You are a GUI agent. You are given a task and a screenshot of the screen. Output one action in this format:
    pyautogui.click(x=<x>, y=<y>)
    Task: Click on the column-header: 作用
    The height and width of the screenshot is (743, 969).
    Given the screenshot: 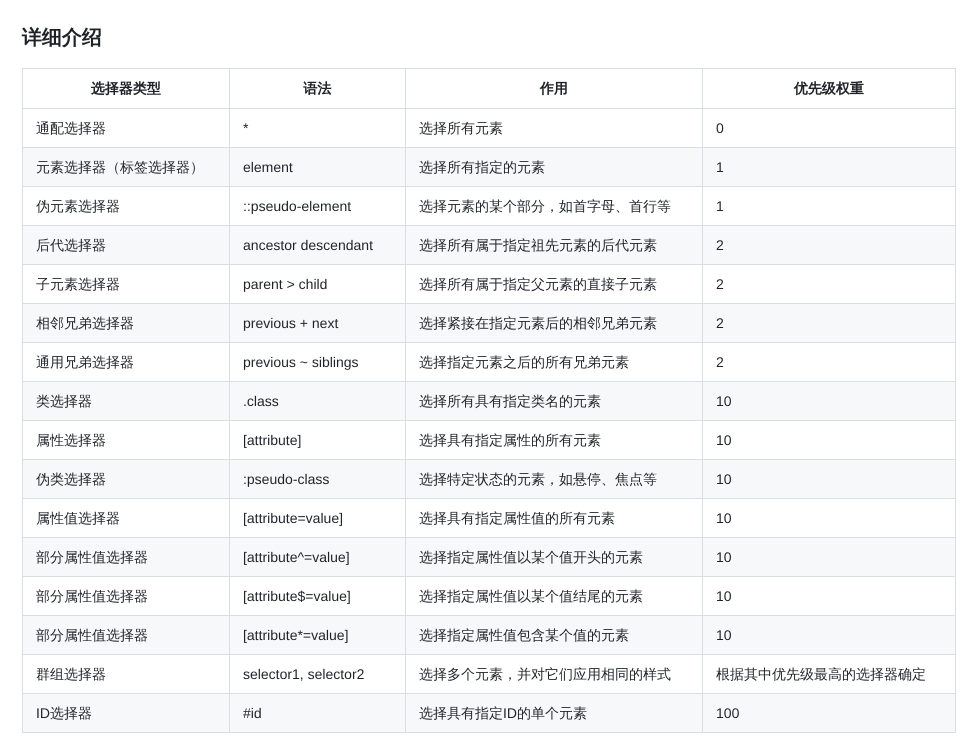 What is the action you would take?
    pyautogui.click(x=554, y=88)
    